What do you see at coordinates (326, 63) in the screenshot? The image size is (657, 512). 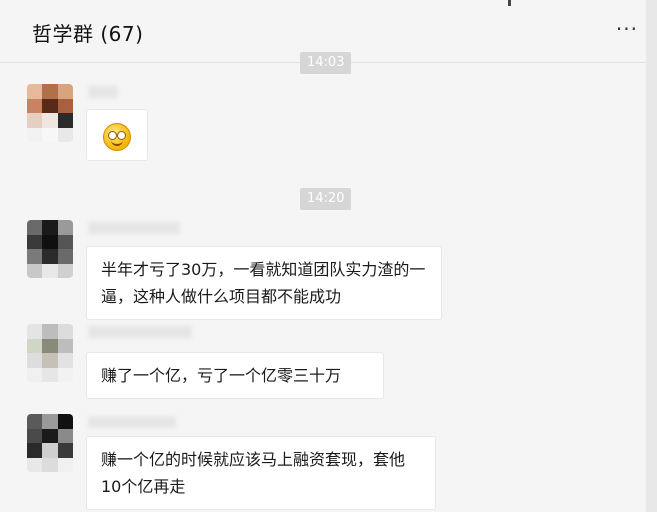 I see `timestamp: 14:03` at bounding box center [326, 63].